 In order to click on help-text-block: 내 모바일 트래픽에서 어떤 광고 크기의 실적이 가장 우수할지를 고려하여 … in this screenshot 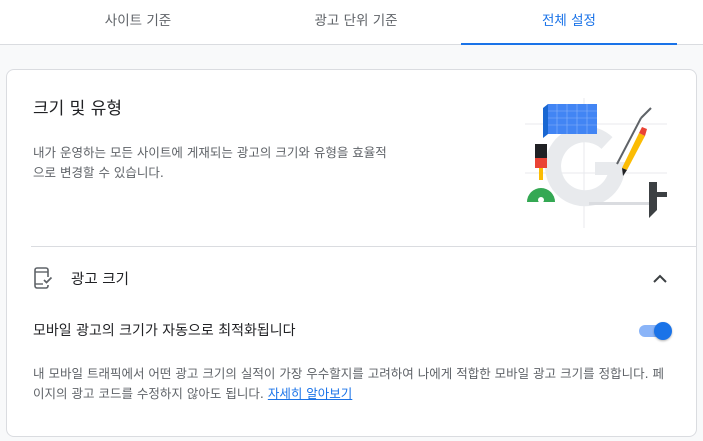, I will do `click(353, 384)`.